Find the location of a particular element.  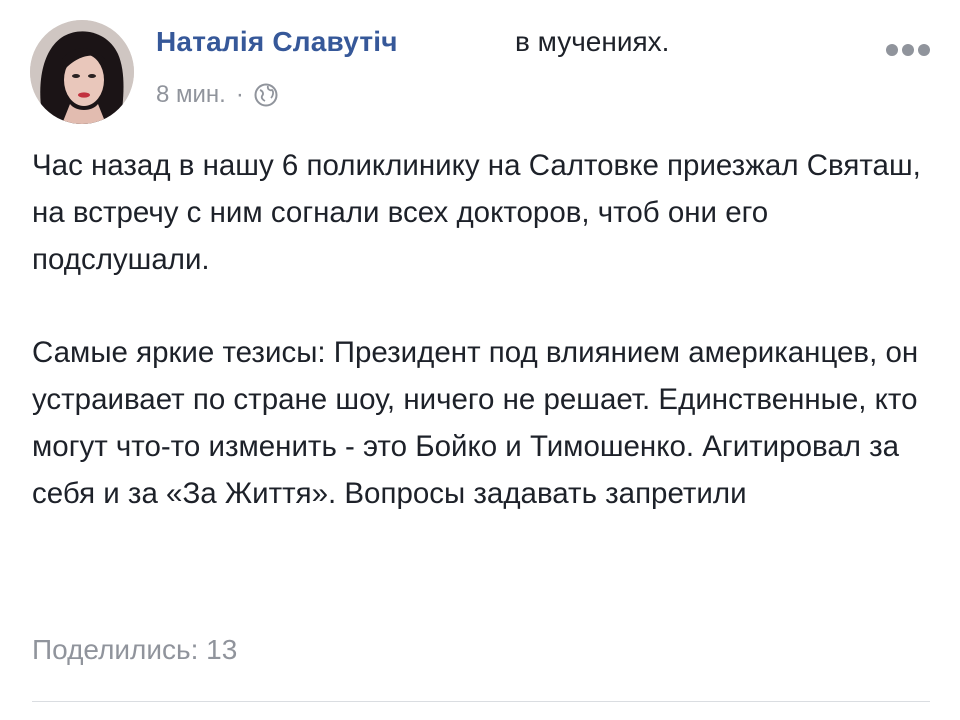

avatar-photo is located at coordinates (82, 72).